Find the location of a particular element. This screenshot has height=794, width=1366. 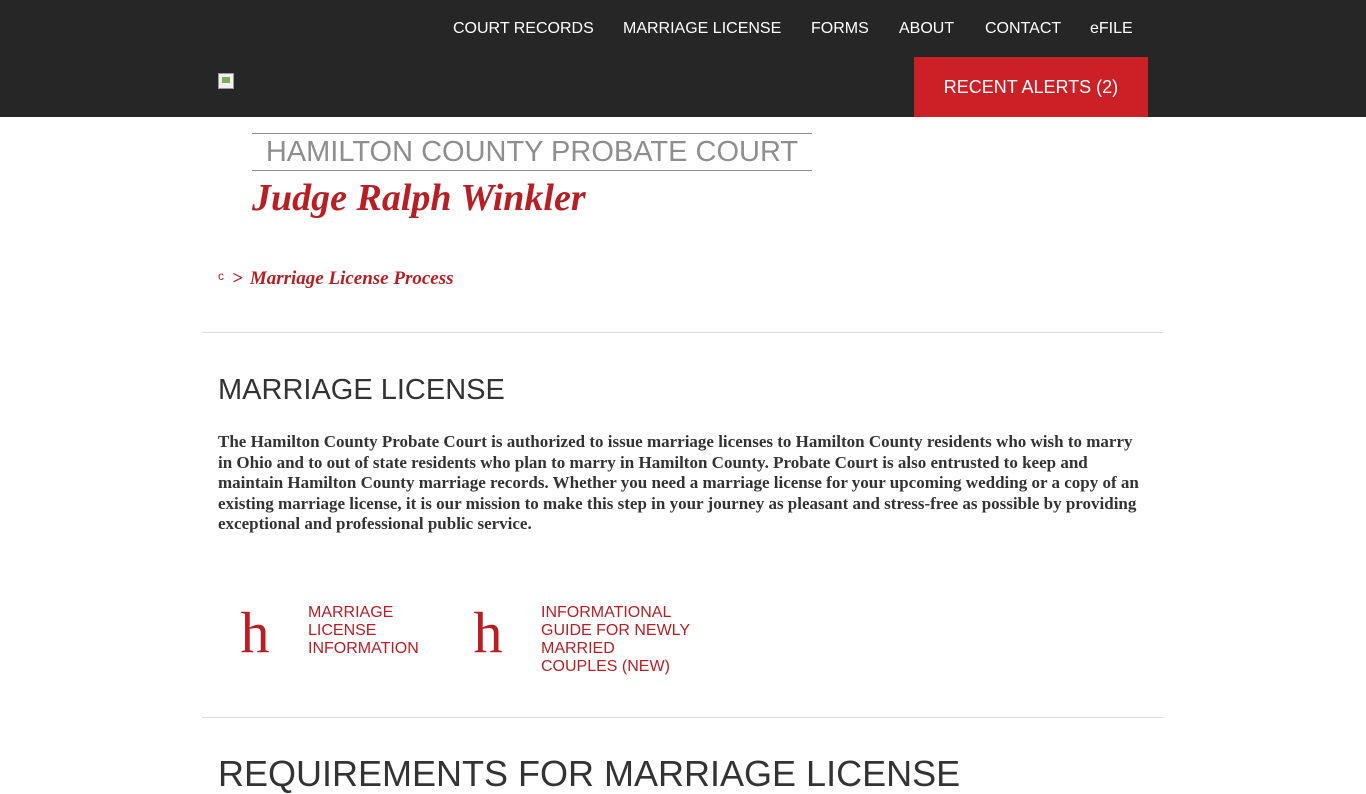

marriage-license-information-link: h MARRIAGE LICENSE INFORMATION is located at coordinates (330, 633).